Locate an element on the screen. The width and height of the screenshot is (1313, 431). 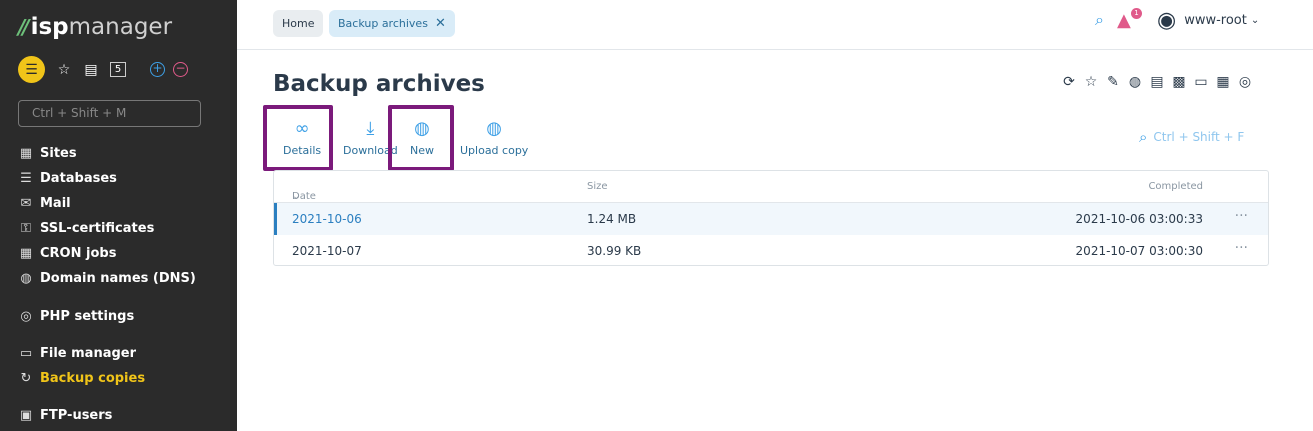
logo: // isp manager is located at coordinates (95, 27).